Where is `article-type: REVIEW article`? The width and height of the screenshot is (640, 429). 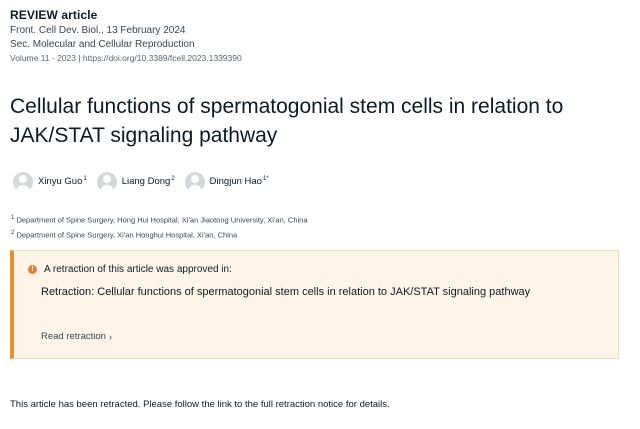 article-type: REVIEW article is located at coordinates (54, 15).